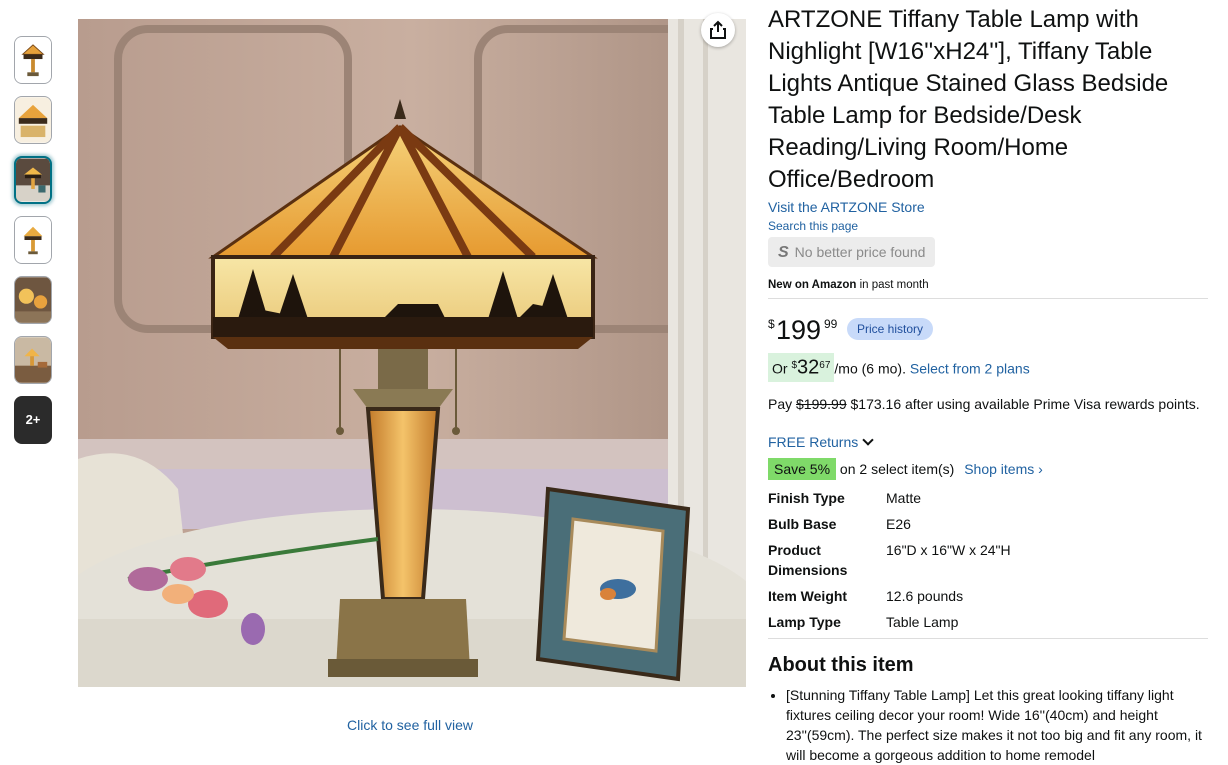 The image size is (1228, 765). What do you see at coordinates (802, 469) in the screenshot?
I see `save-badge: Save 5%` at bounding box center [802, 469].